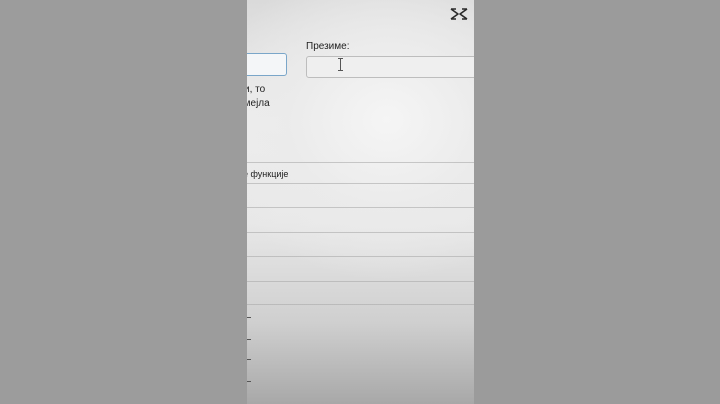  I want to click on capcut-icon, so click(459, 14).